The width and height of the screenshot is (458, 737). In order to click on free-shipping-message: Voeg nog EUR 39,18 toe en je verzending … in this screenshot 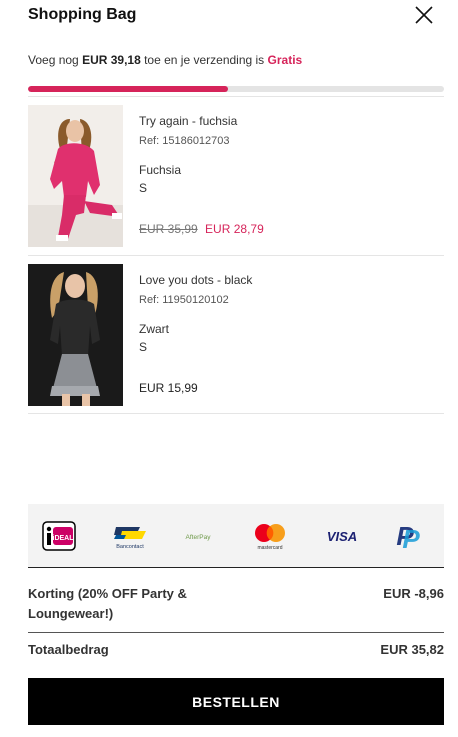, I will do `click(165, 60)`.